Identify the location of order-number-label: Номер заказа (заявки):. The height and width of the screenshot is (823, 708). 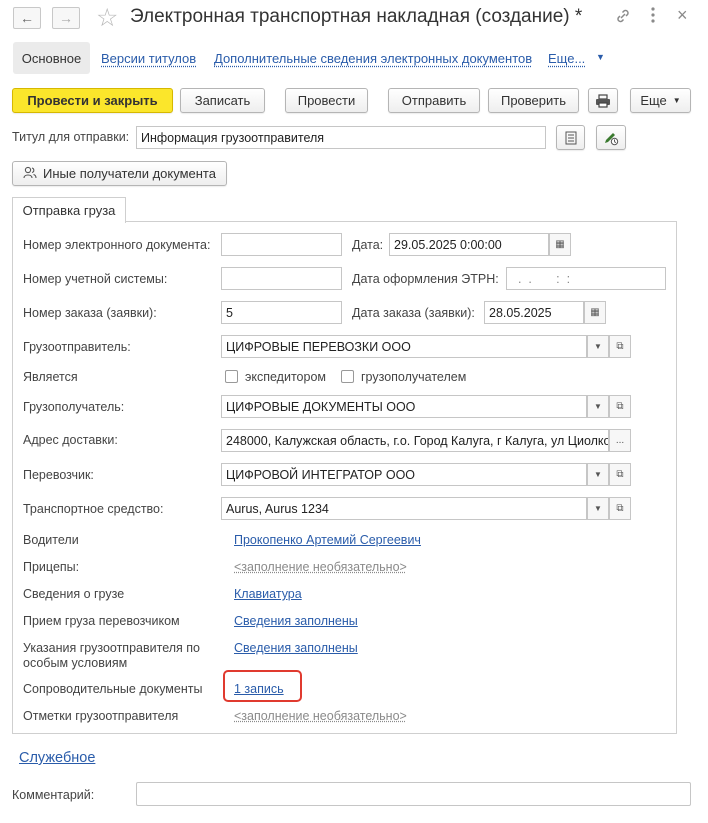
(90, 313).